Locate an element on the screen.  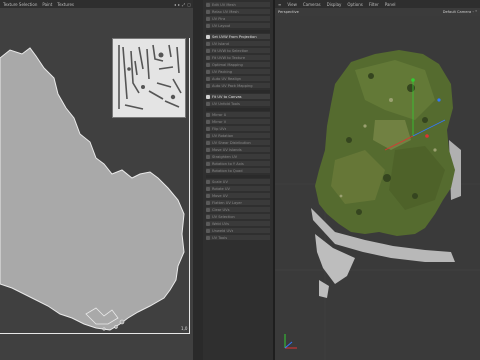
command-item: Flatten UV Layer is located at coordinates (238, 203).